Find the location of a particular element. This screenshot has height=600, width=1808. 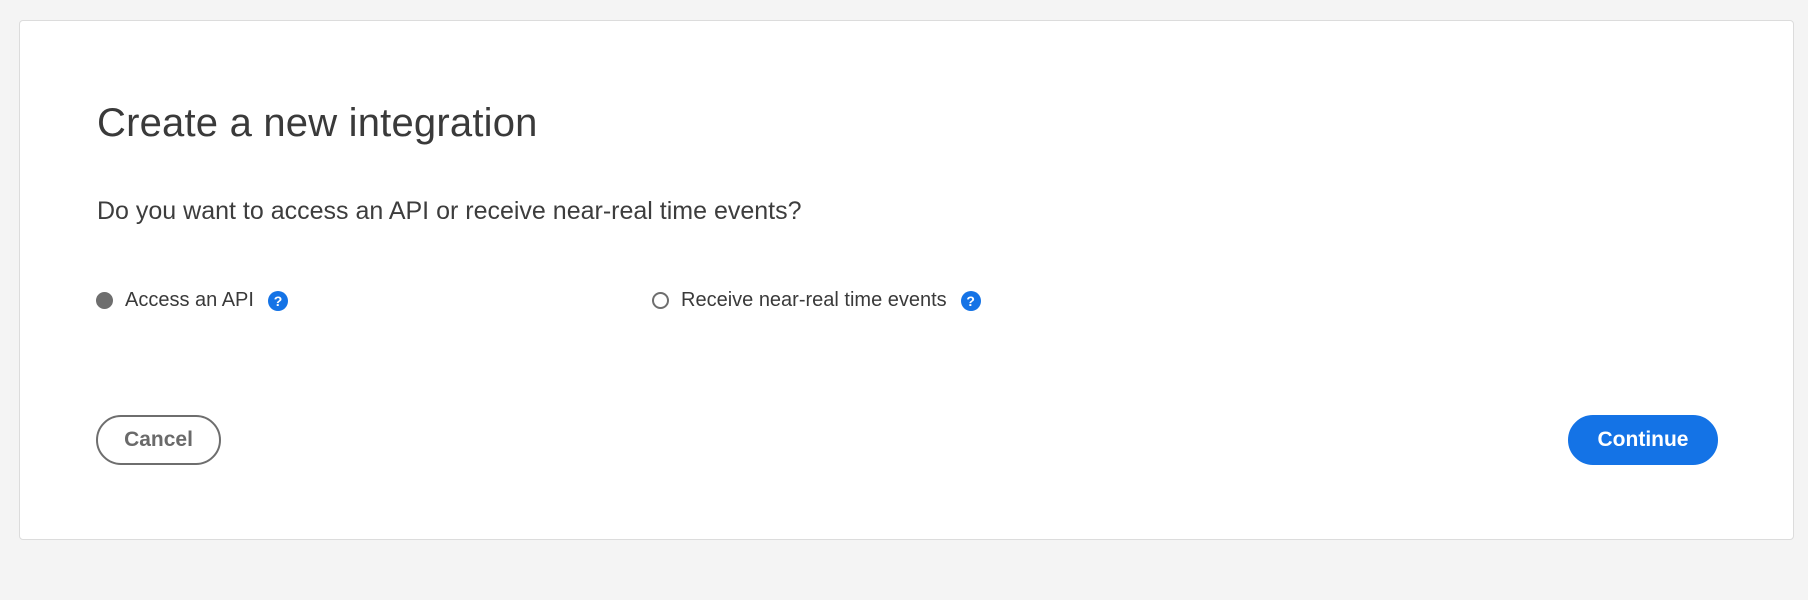

cancel-button: Cancel is located at coordinates (158, 440).